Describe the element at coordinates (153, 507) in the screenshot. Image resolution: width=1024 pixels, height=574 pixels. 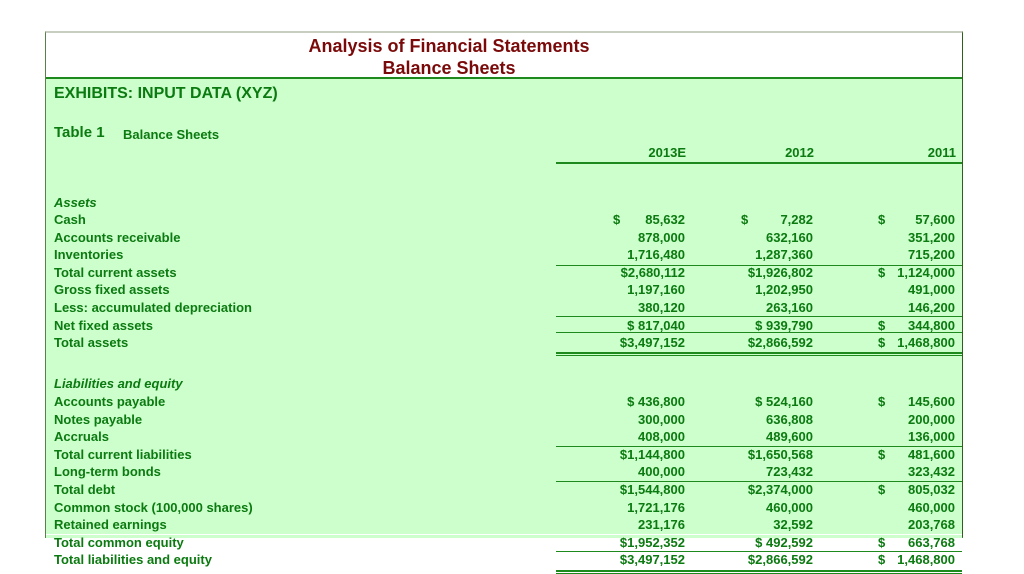
I see `row-label: Common stock (100,000 shares)` at that location.